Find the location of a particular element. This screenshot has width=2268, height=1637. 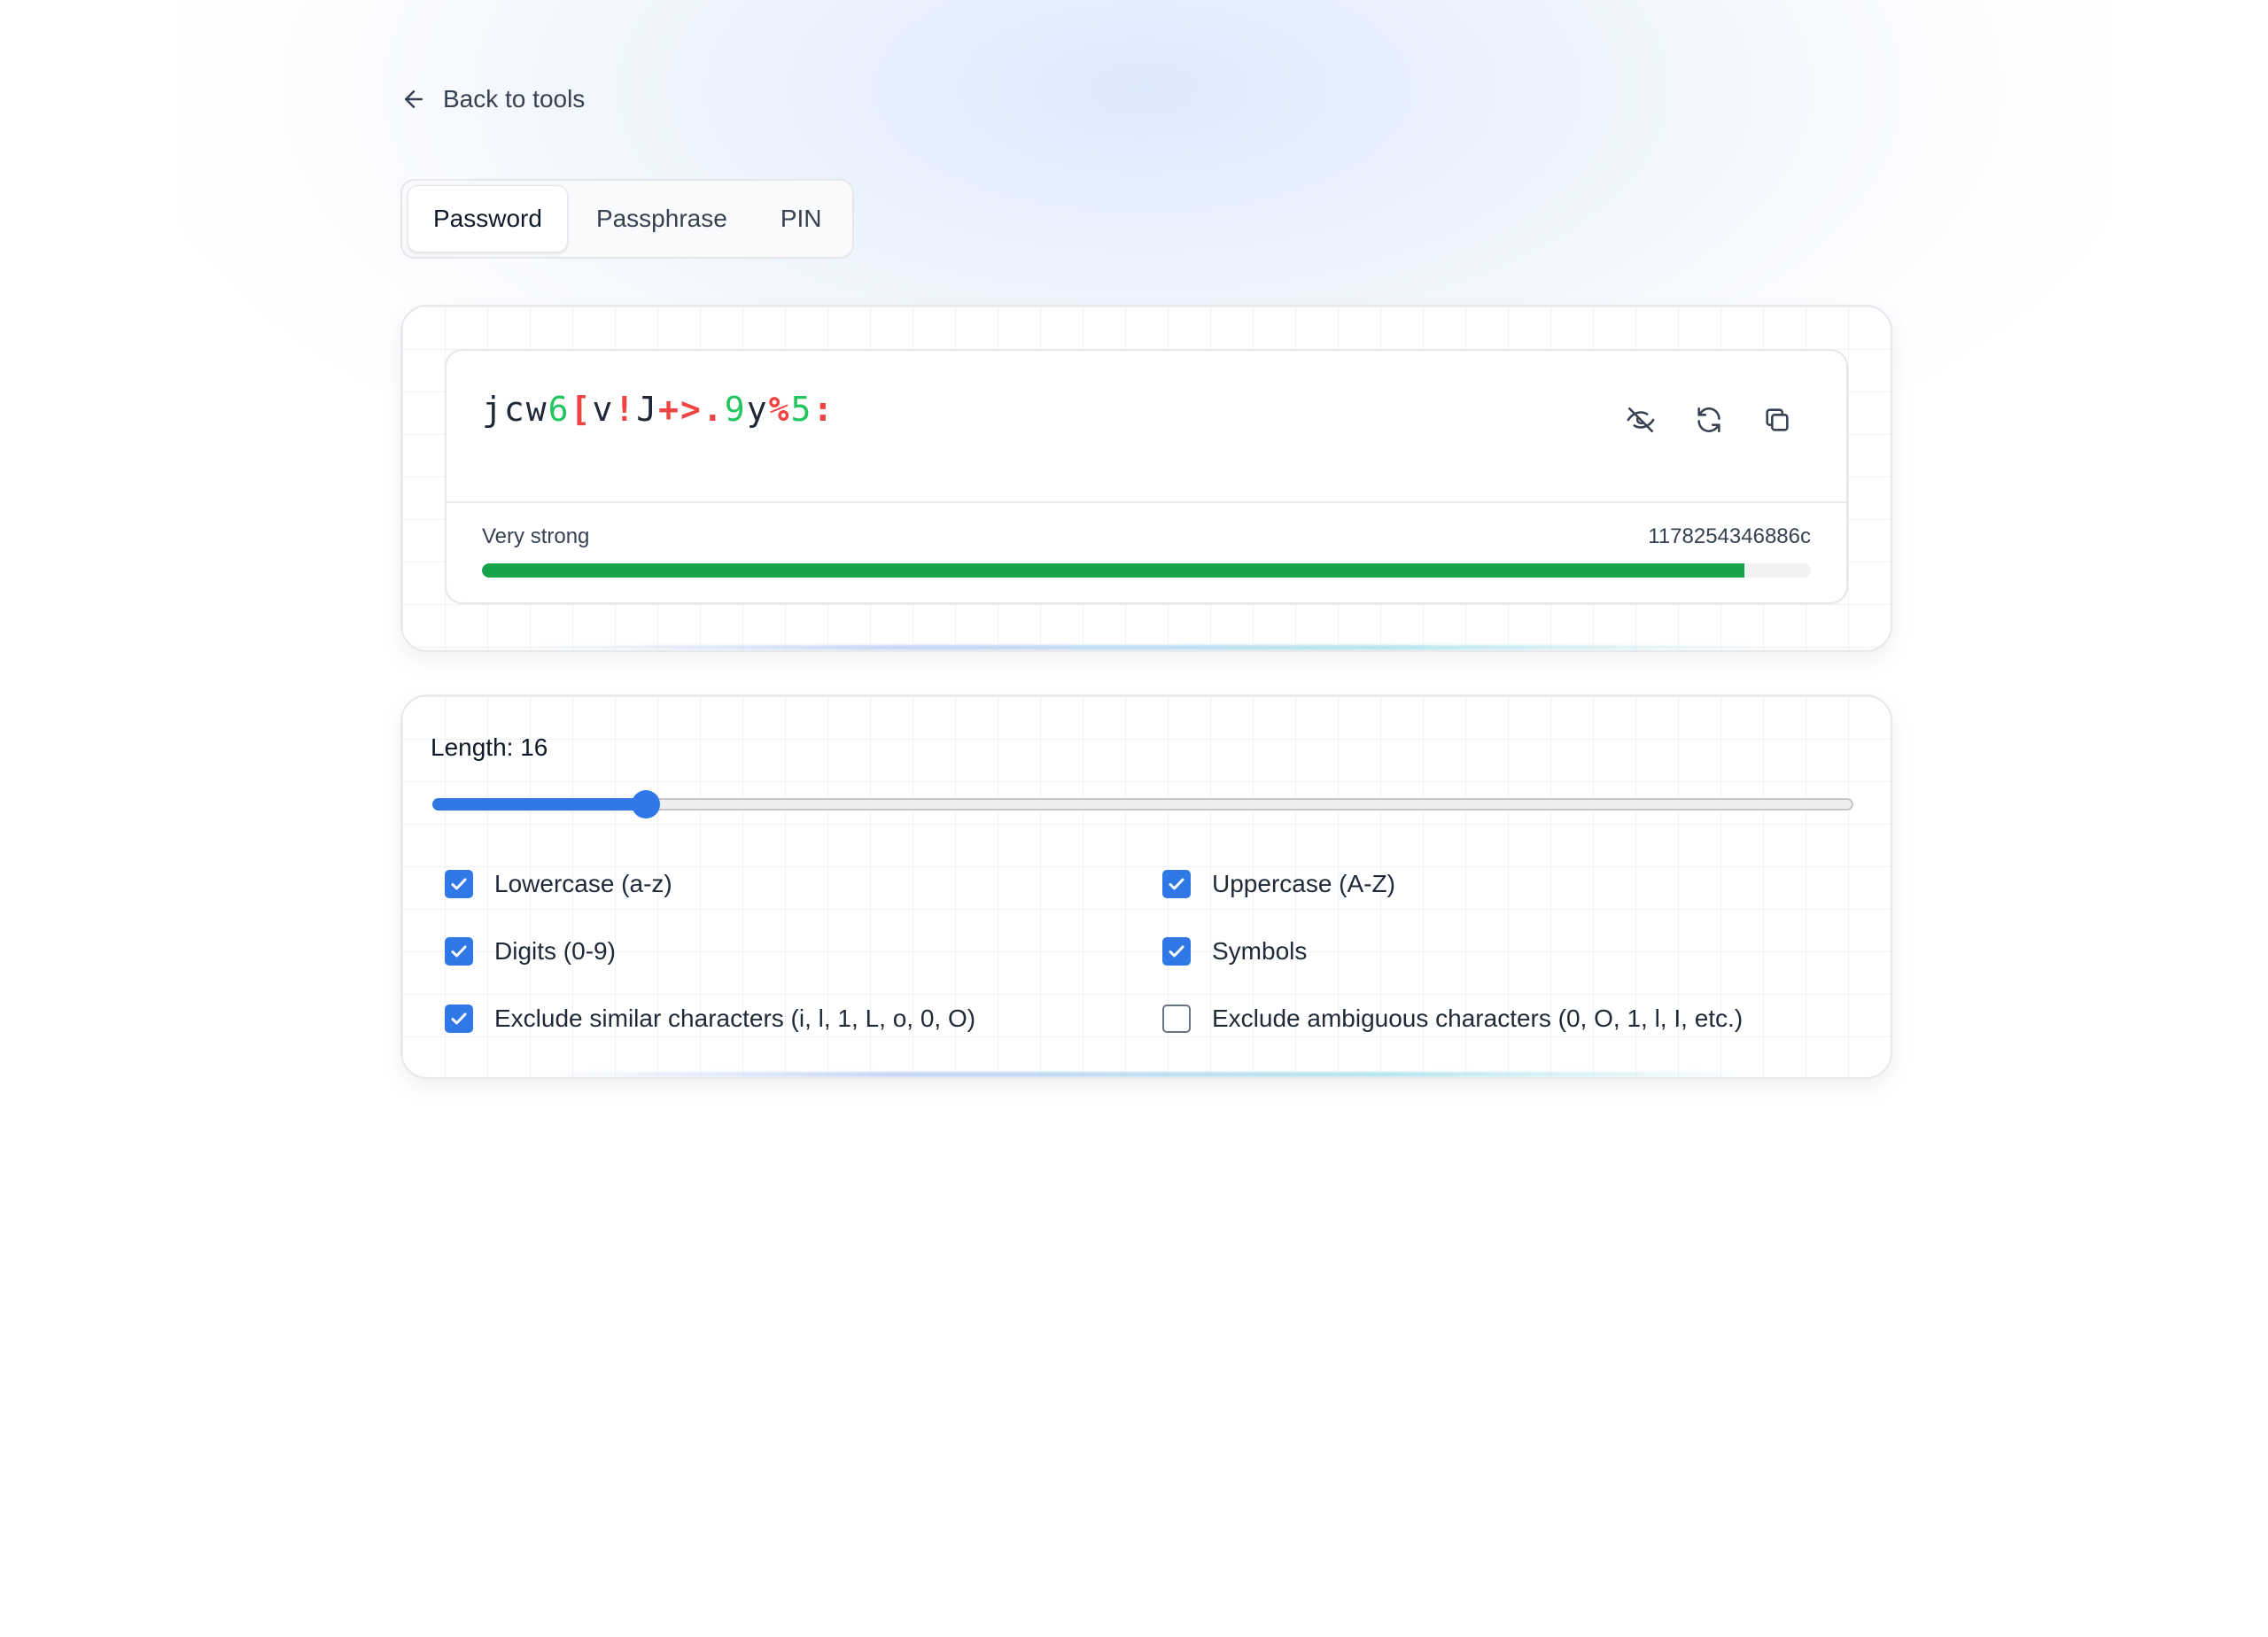

copy-button is located at coordinates (1777, 419).